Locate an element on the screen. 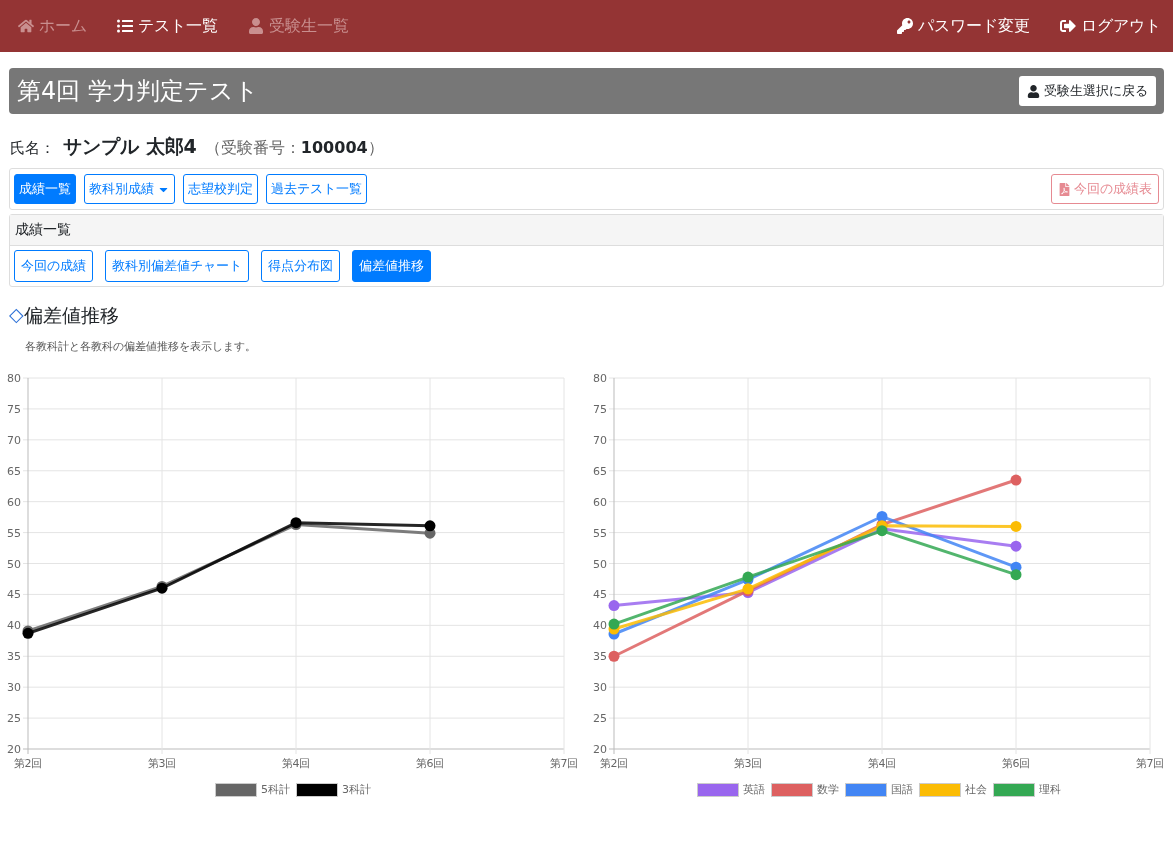 The width and height of the screenshot is (1173, 856). tab-button: 成績一覧 is located at coordinates (45, 189).